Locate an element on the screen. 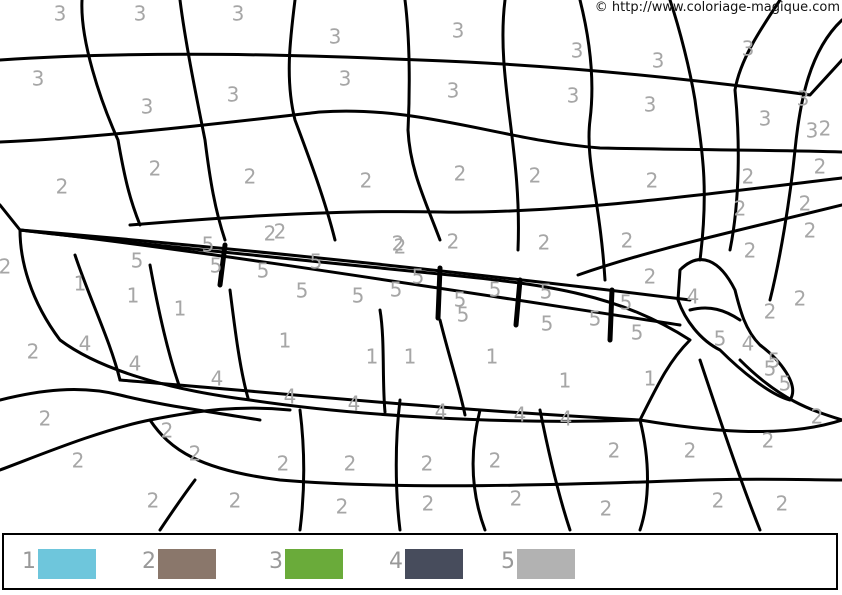  legend-number: 4 is located at coordinates (396, 561).